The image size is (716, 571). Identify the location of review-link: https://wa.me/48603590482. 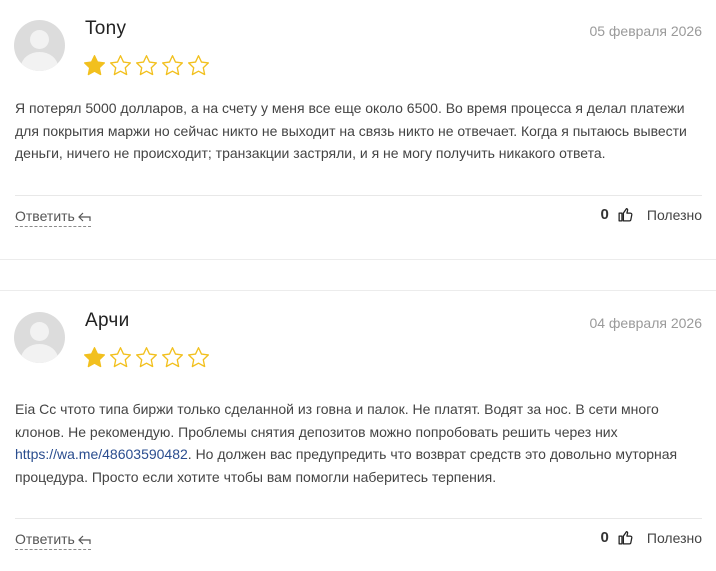
(101, 454).